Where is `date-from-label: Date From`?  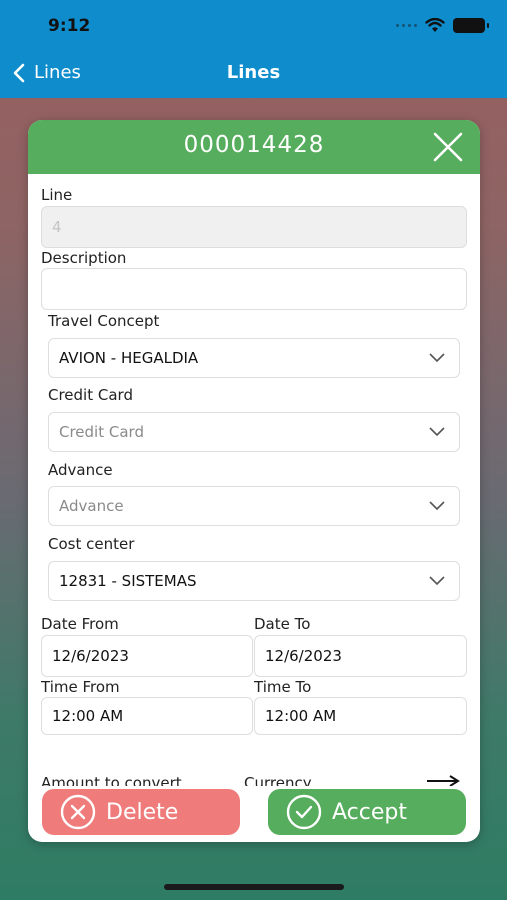
date-from-label: Date From is located at coordinates (80, 624).